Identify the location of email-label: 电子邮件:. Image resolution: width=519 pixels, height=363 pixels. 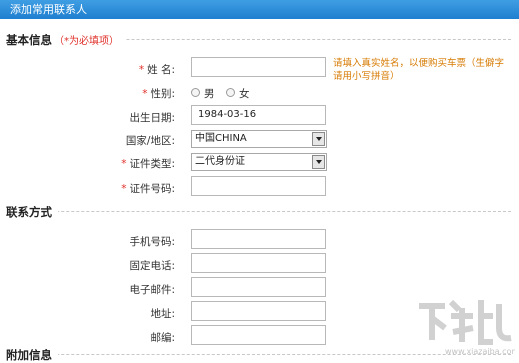
(152, 290).